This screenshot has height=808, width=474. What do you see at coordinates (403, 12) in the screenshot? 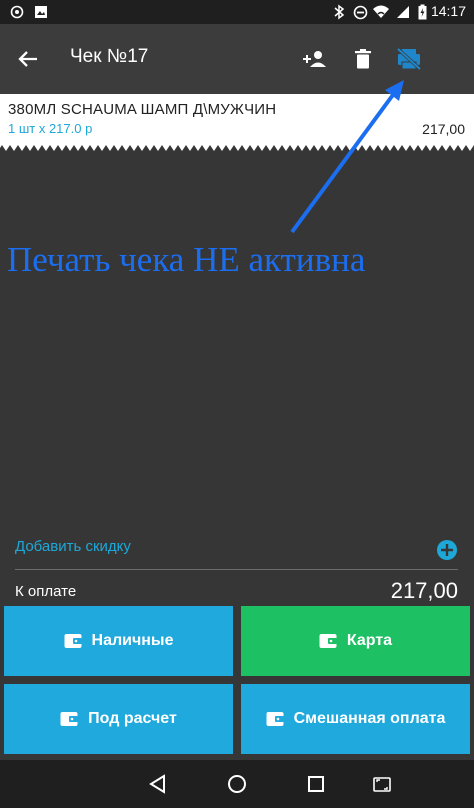
I see `signal-icon` at bounding box center [403, 12].